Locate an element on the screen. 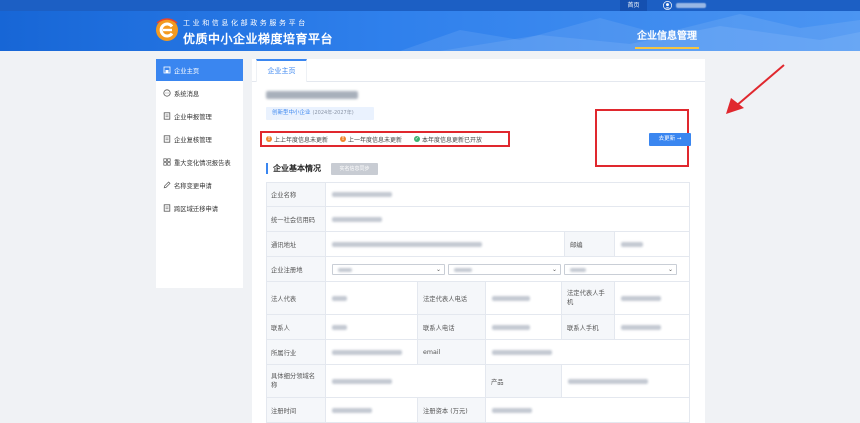  company-name-redacted is located at coordinates (312, 95).